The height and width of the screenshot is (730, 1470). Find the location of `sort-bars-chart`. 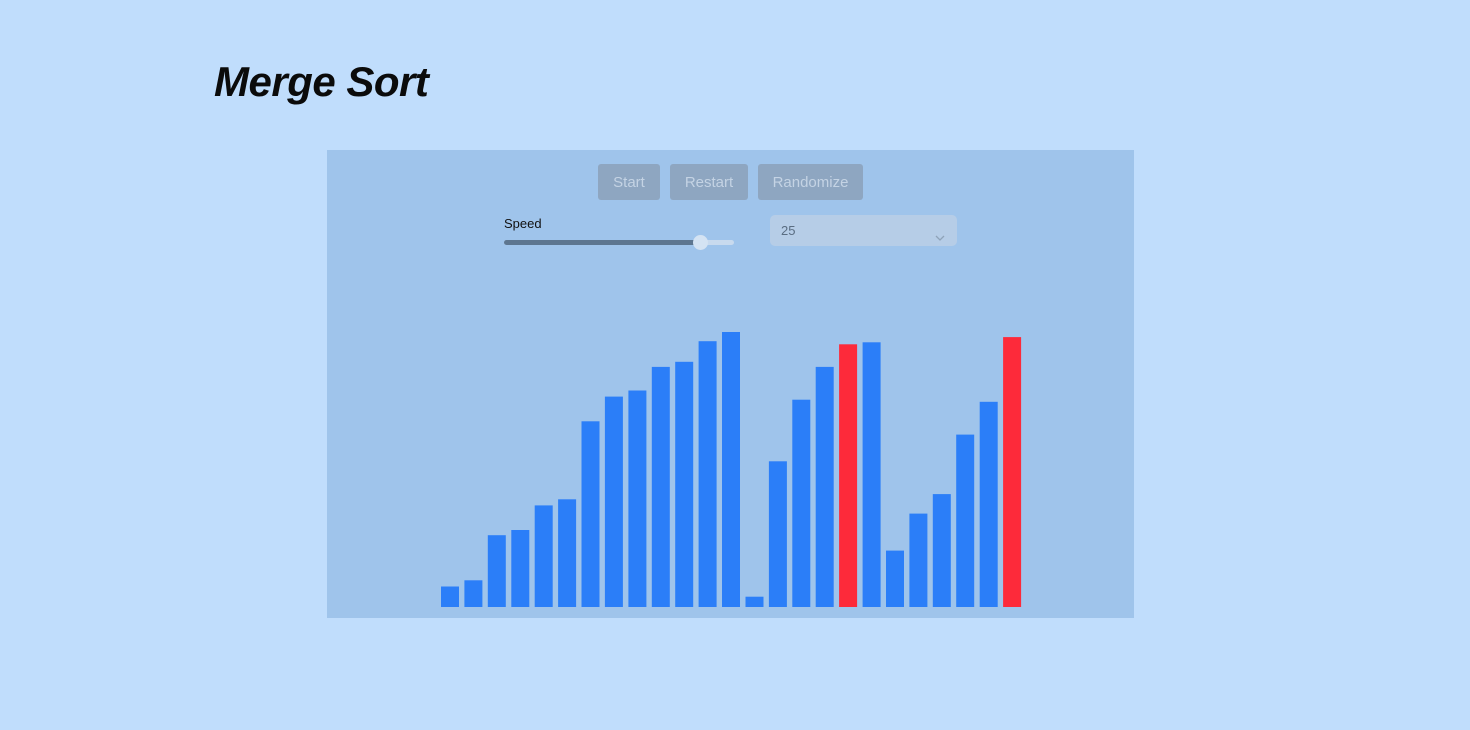

sort-bars-chart is located at coordinates (731, 469).